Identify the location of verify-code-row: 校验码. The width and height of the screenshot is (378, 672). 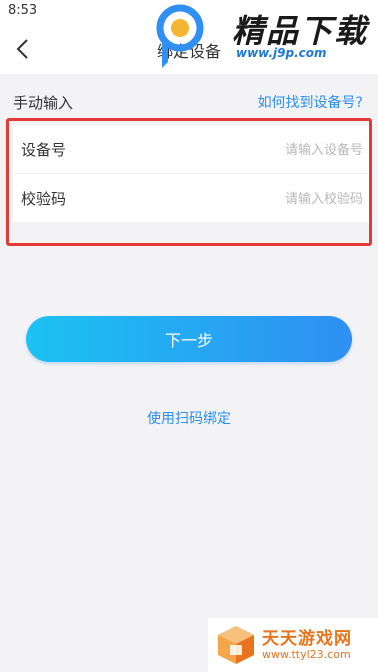
(191, 198).